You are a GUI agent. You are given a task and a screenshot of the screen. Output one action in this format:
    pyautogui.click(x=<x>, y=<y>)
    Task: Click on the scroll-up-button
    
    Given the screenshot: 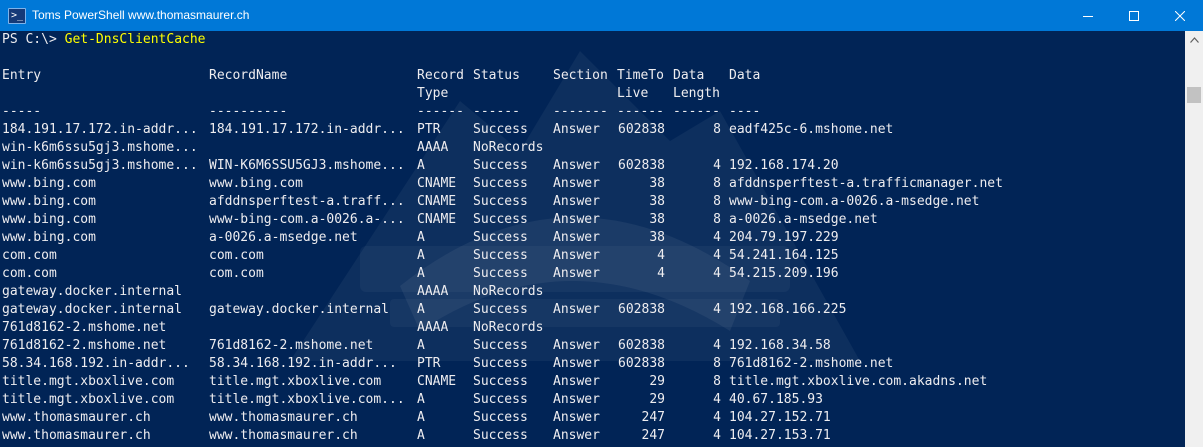 What is the action you would take?
    pyautogui.click(x=1194, y=39)
    